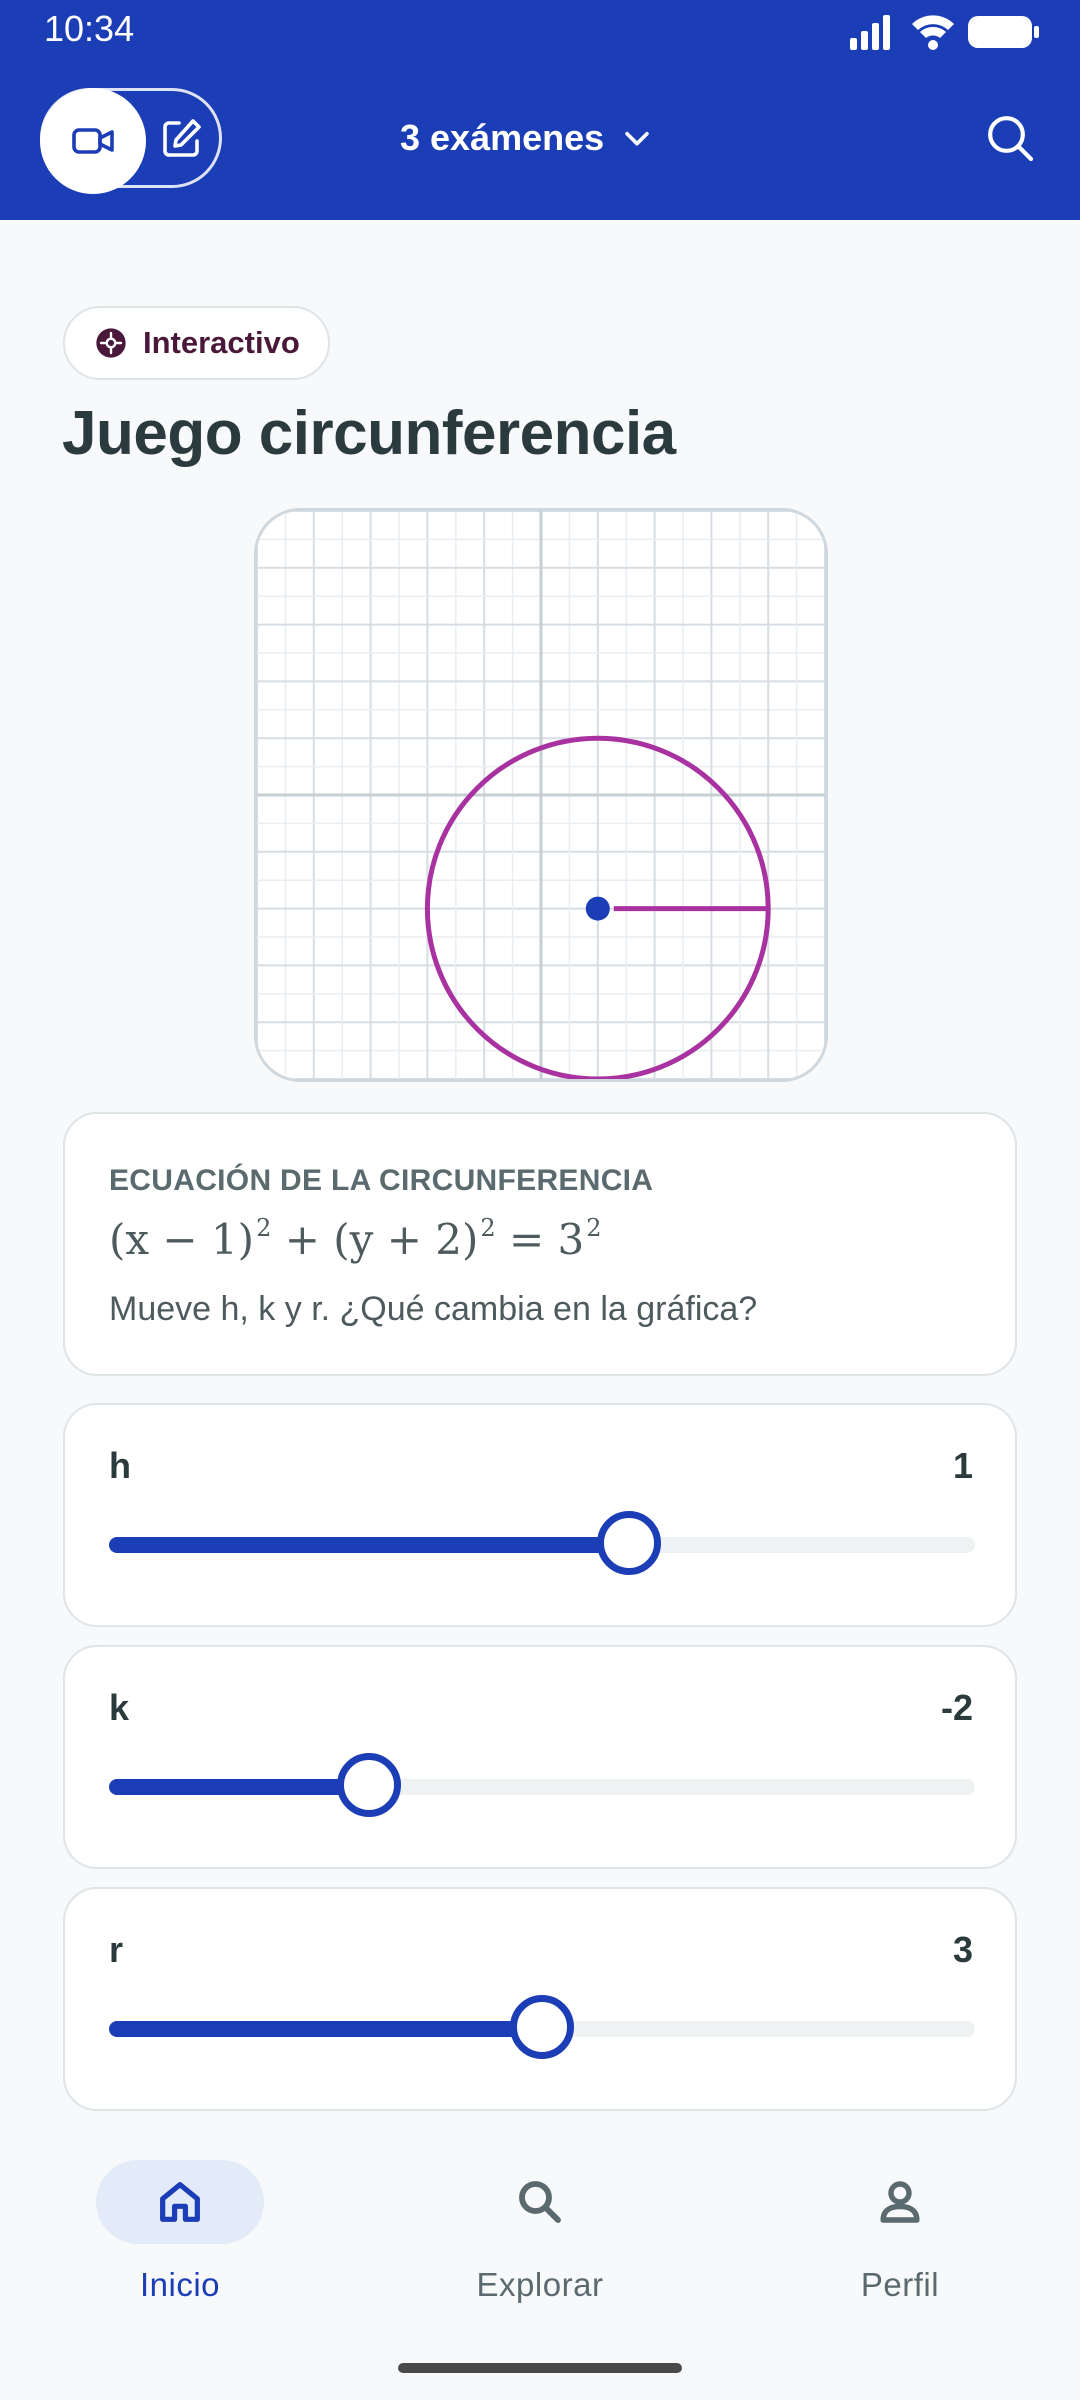 Image resolution: width=1080 pixels, height=2400 pixels. I want to click on circle-equation: (x − 1)2 + (y + 2)2 = 32, so click(355, 1239).